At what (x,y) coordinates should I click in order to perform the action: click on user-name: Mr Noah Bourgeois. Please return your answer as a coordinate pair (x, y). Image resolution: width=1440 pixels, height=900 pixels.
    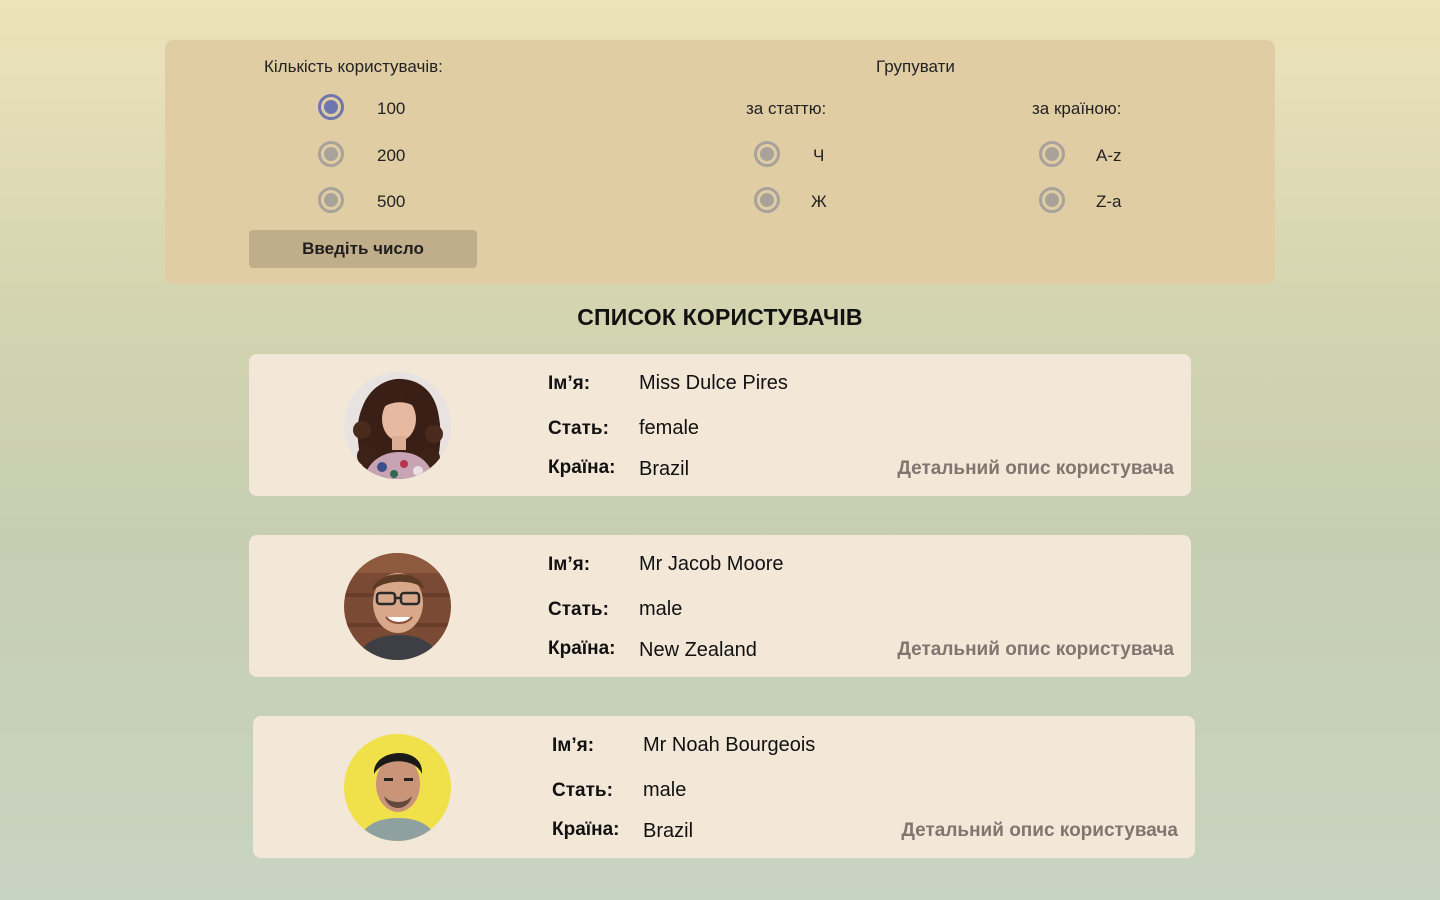
    Looking at the image, I should click on (729, 745).